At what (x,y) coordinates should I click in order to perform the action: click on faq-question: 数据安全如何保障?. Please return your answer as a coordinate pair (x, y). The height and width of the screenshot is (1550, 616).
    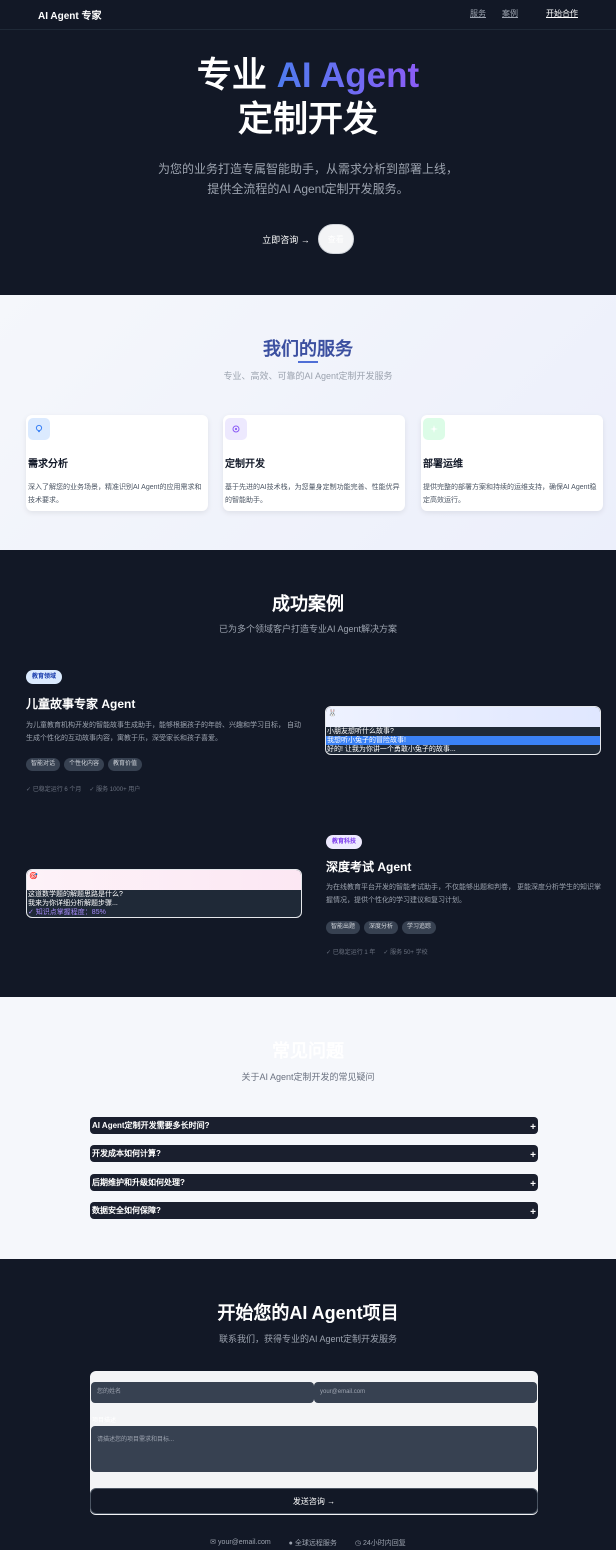
    Looking at the image, I should click on (126, 1210).